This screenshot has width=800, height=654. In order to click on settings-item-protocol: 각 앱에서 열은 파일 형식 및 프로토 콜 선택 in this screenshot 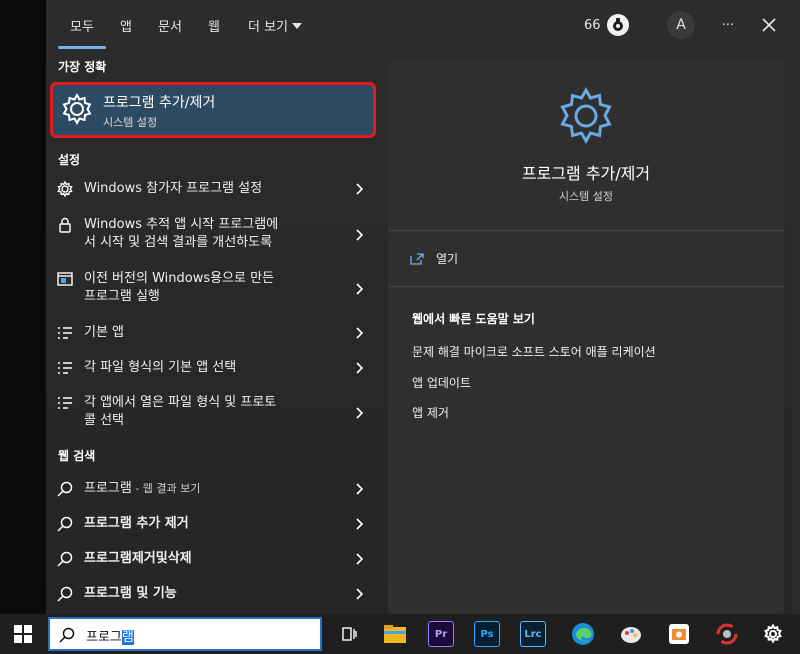, I will do `click(210, 412)`.